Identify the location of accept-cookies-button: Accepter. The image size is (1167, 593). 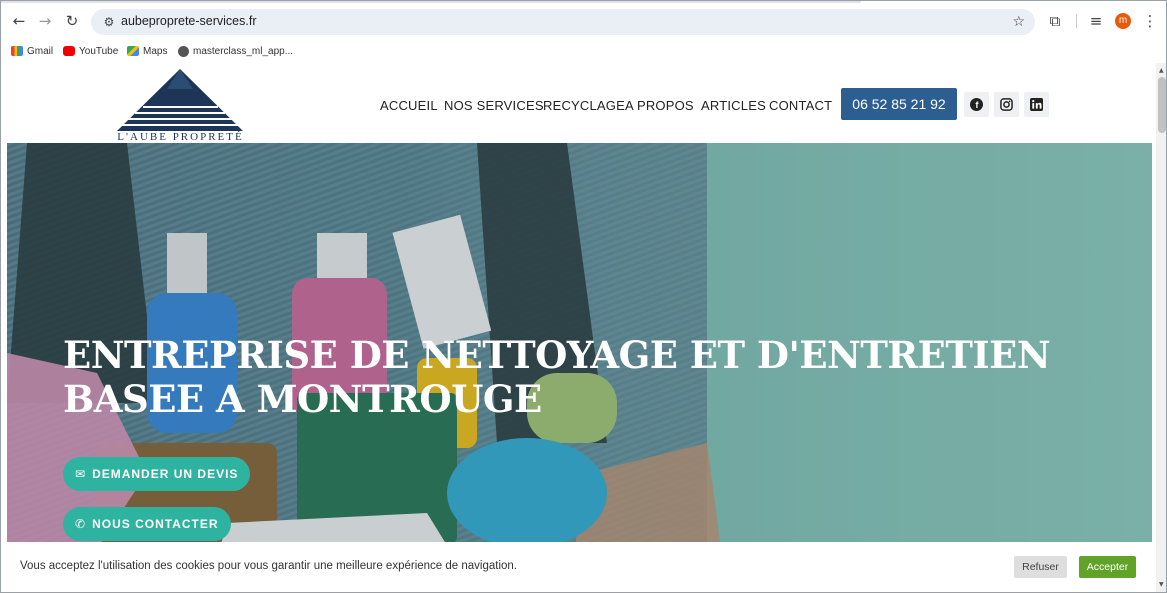
(1107, 567).